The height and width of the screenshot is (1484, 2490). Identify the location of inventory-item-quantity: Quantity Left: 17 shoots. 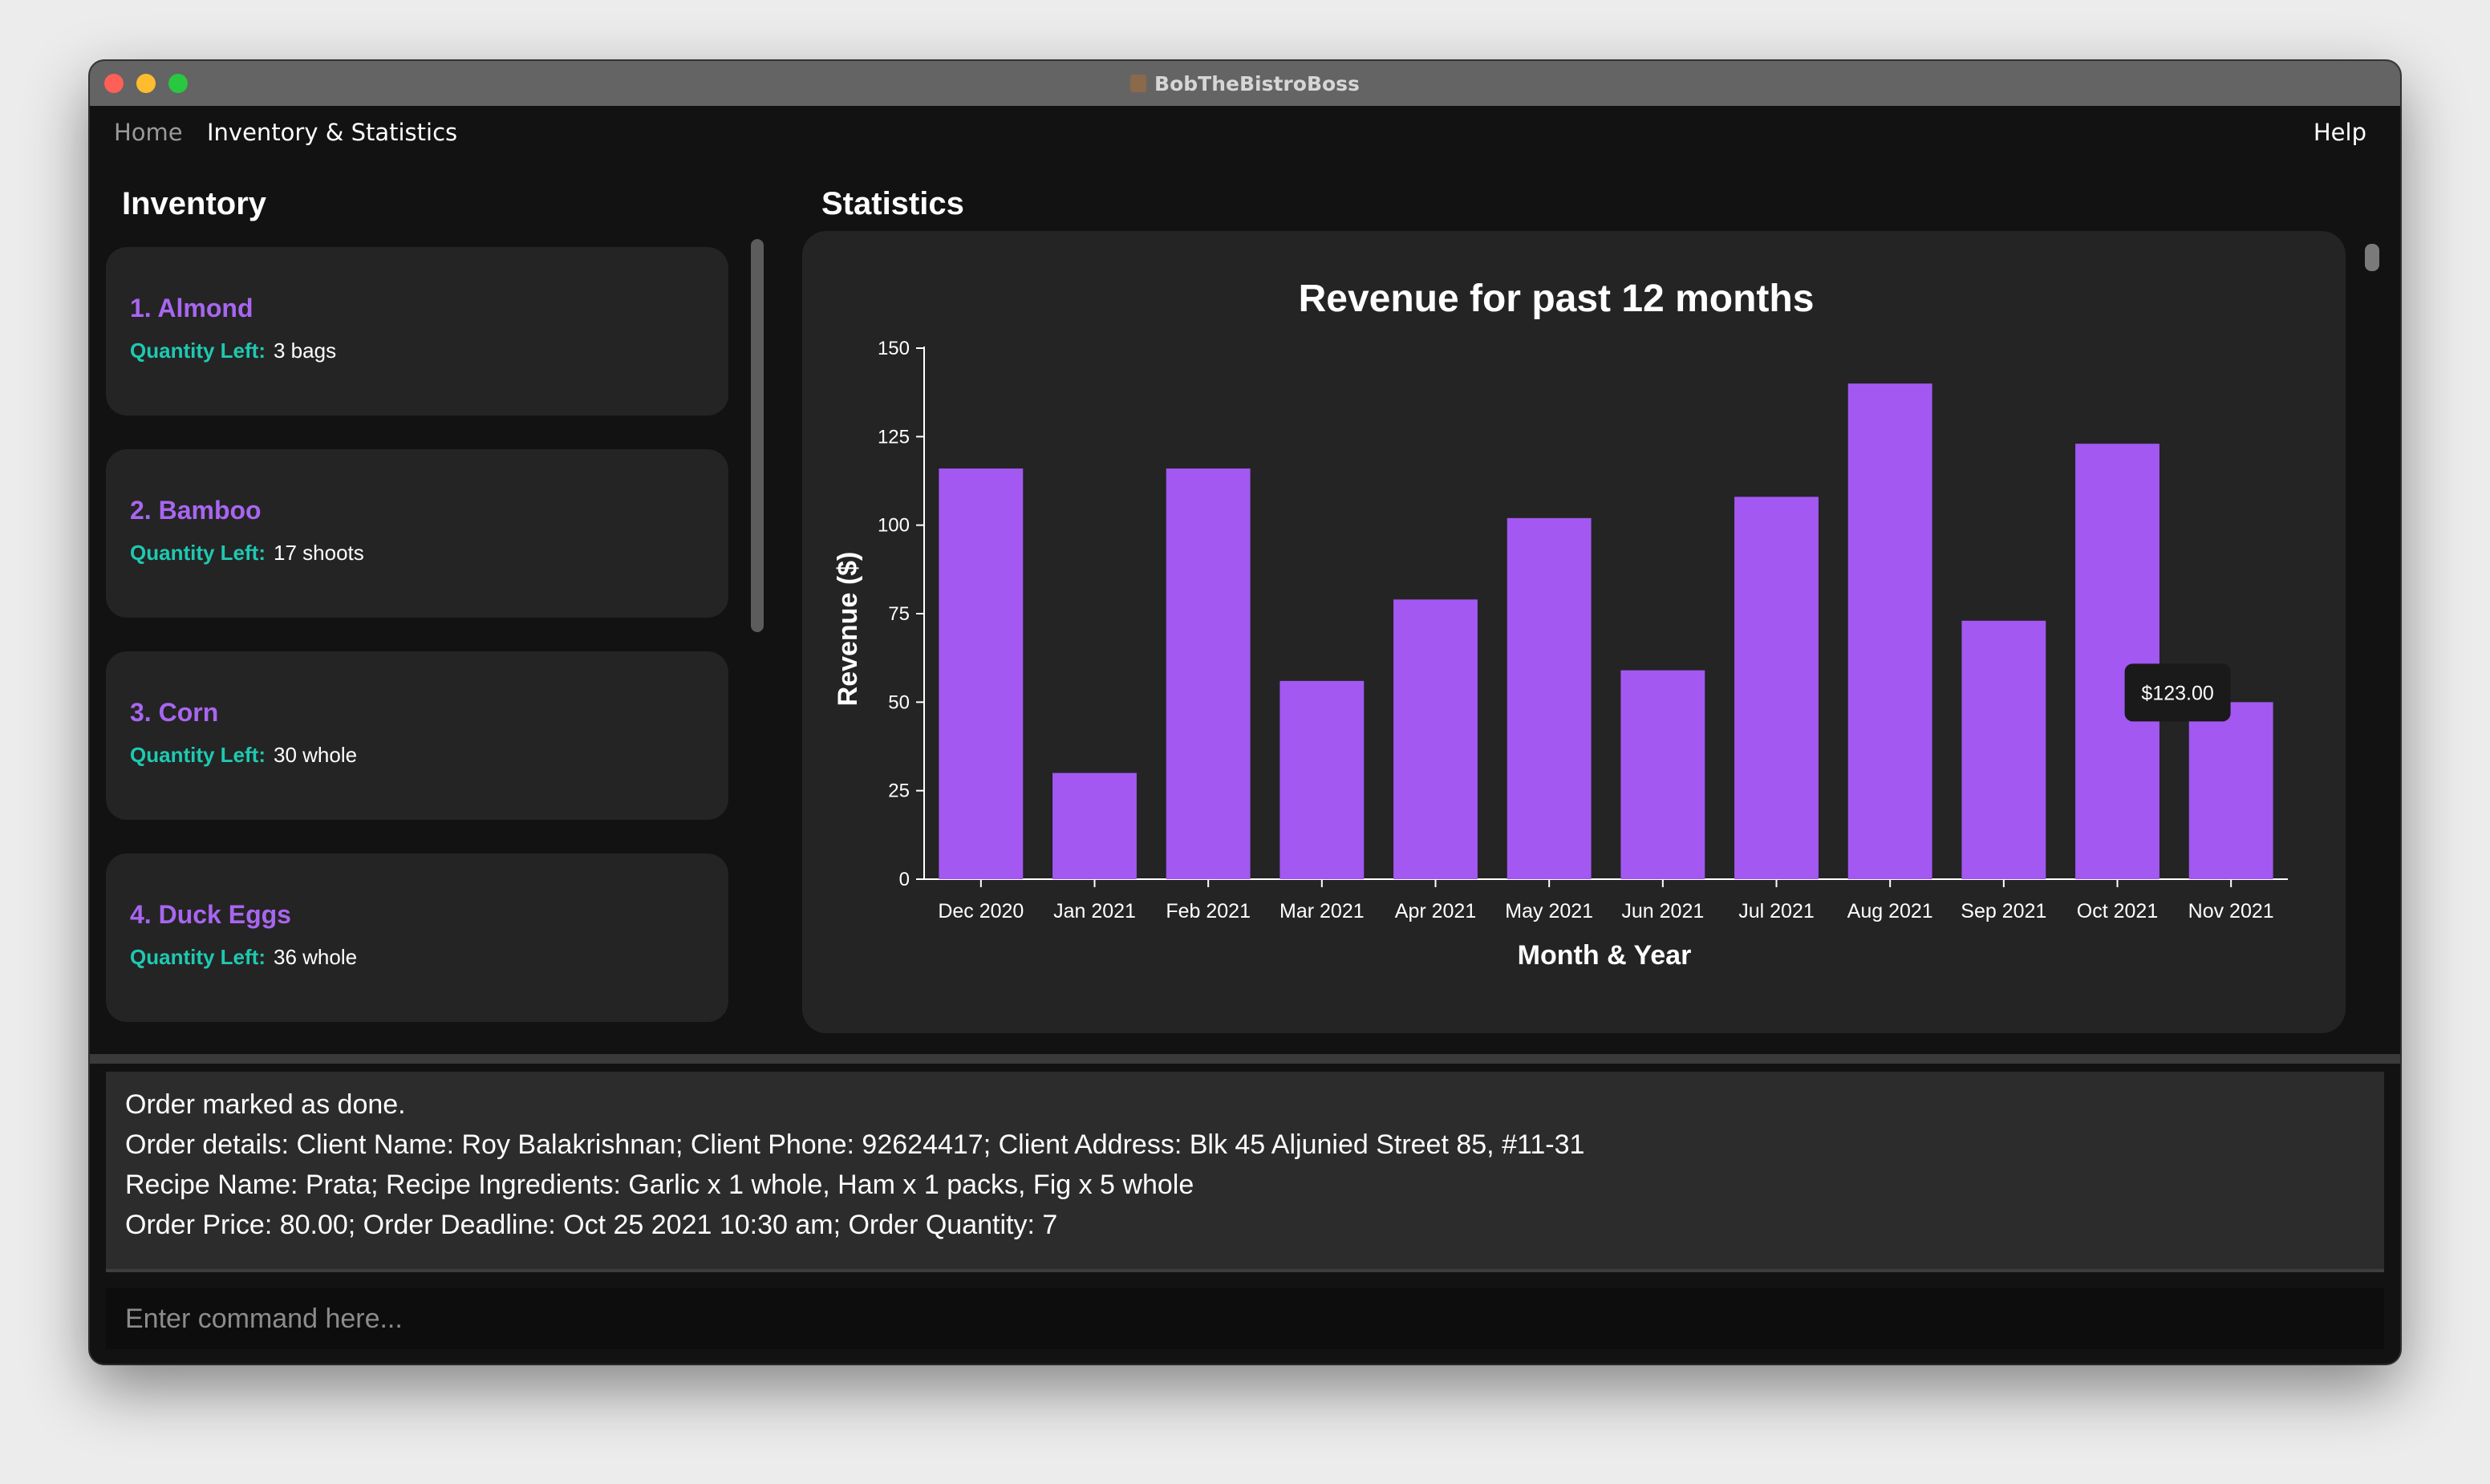
(247, 553).